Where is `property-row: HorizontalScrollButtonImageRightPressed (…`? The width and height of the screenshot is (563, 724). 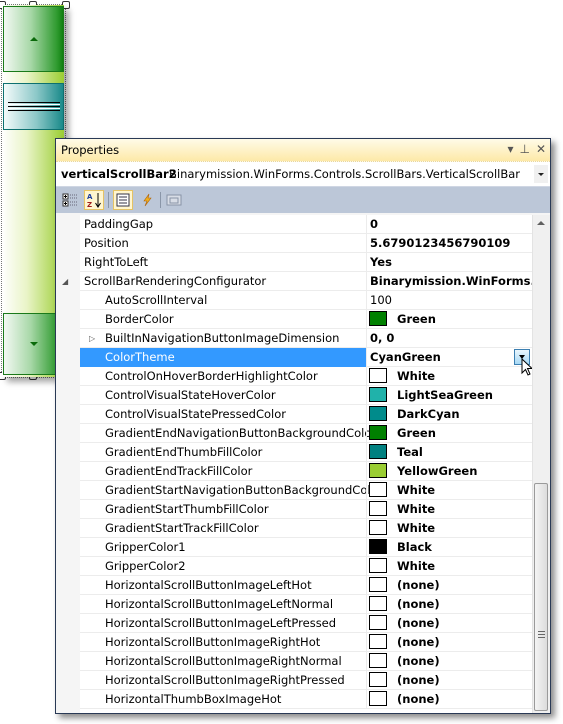 property-row: HorizontalScrollButtonImageRightPressed (… is located at coordinates (310, 680).